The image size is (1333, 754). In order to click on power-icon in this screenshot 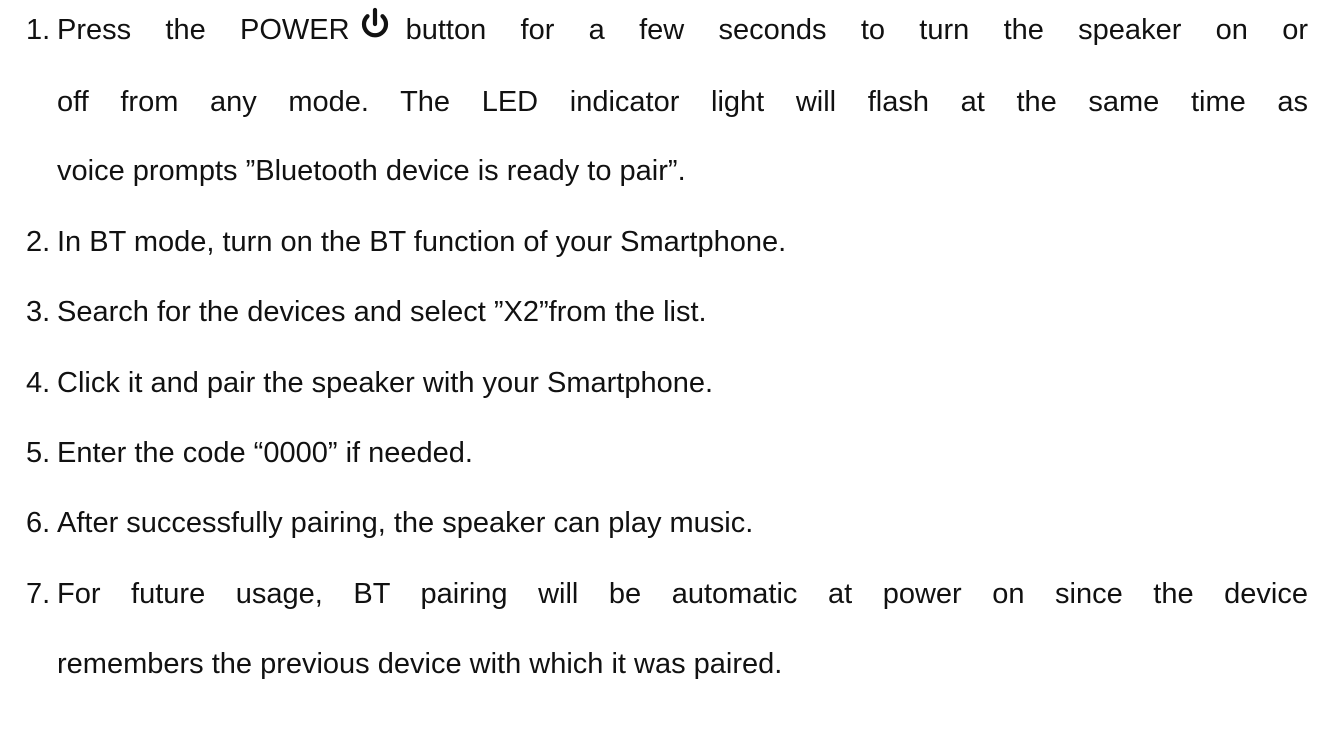, I will do `click(375, 24)`.